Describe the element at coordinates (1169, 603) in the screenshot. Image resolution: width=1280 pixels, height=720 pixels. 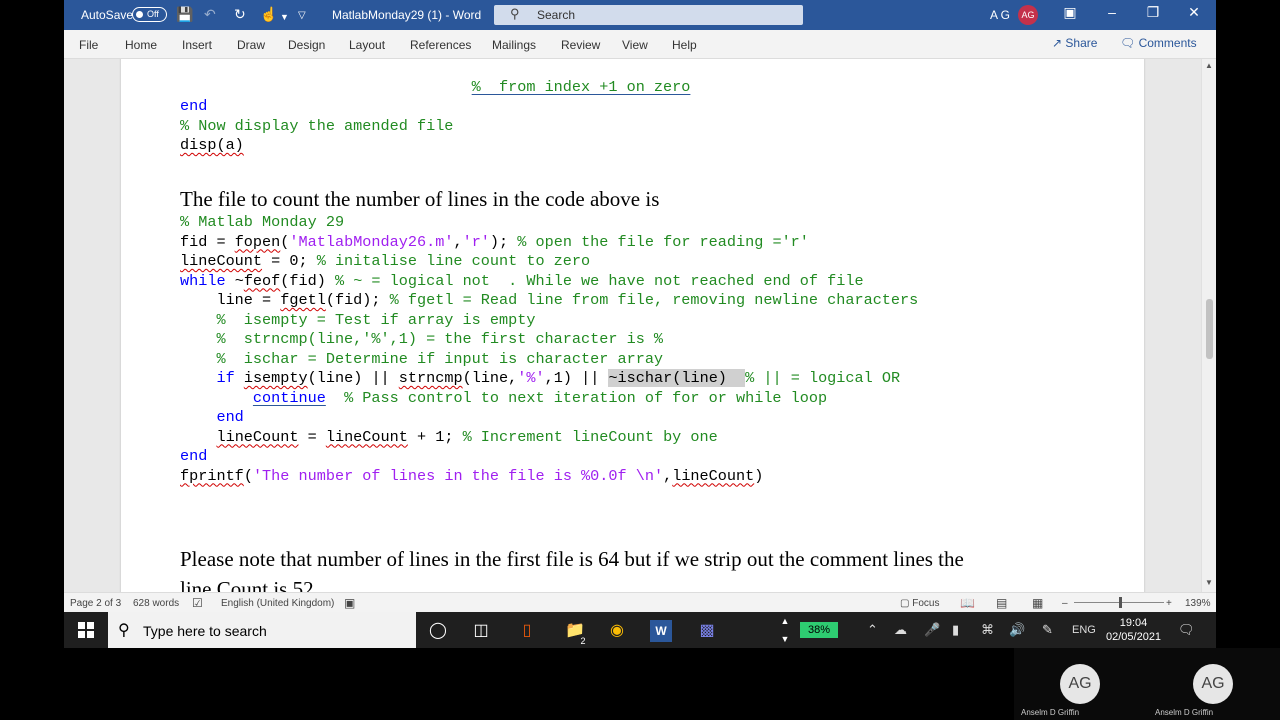
I see `zoom-in-icon: +` at that location.